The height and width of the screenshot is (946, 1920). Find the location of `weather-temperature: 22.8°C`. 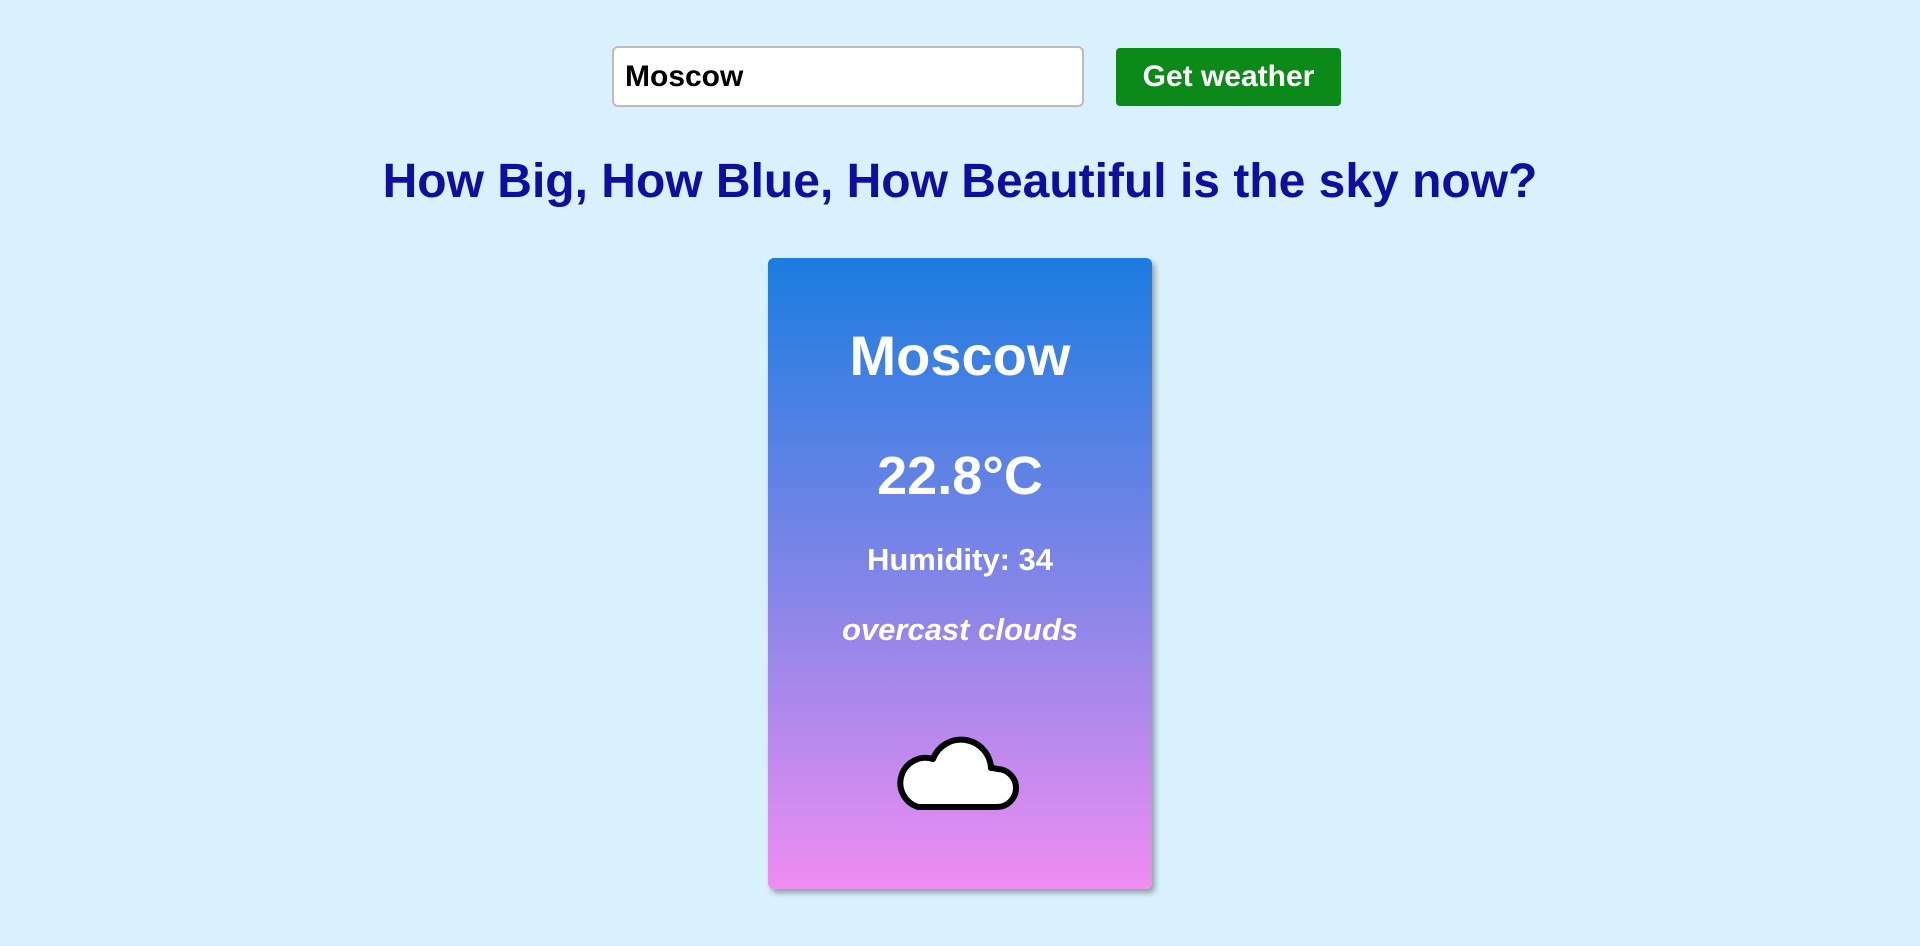

weather-temperature: 22.8°C is located at coordinates (960, 476).